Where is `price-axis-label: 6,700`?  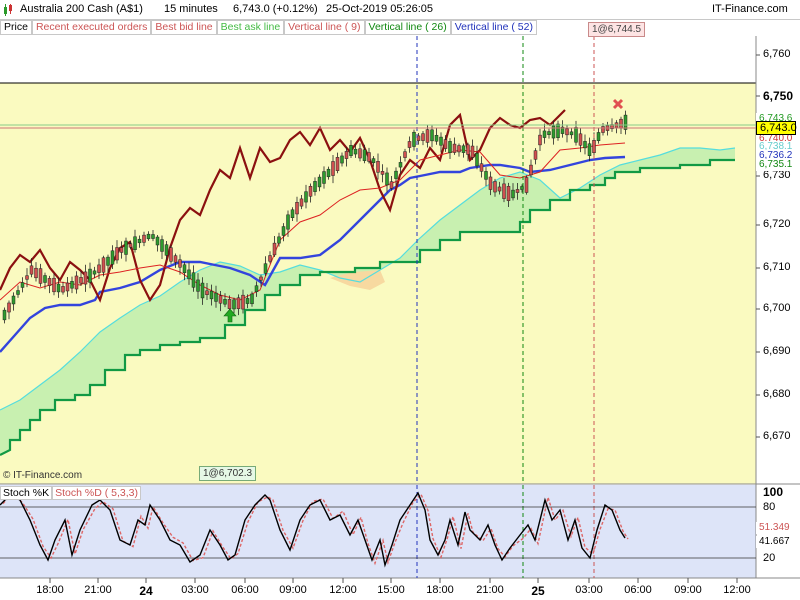 price-axis-label: 6,700 is located at coordinates (777, 308).